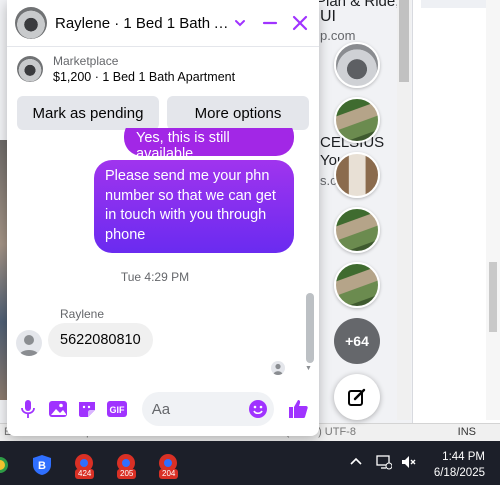  I want to click on message-input: Aa, so click(208, 409).